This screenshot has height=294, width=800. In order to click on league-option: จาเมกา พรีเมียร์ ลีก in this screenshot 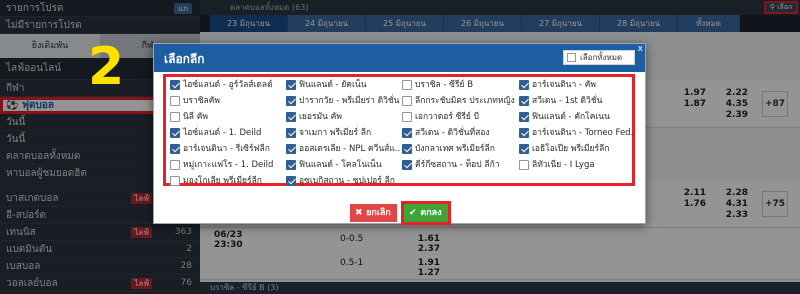, I will do `click(343, 133)`.